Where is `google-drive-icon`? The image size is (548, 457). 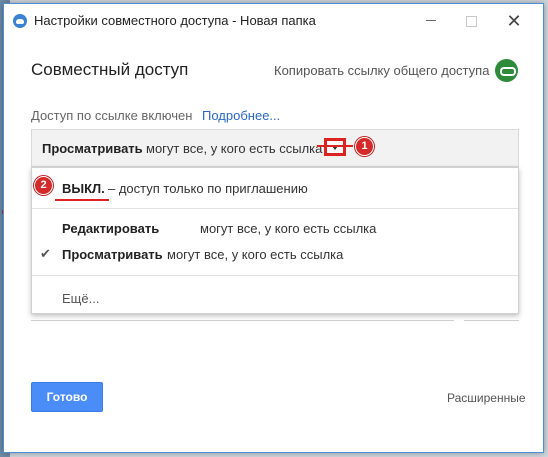 google-drive-icon is located at coordinates (20, 21).